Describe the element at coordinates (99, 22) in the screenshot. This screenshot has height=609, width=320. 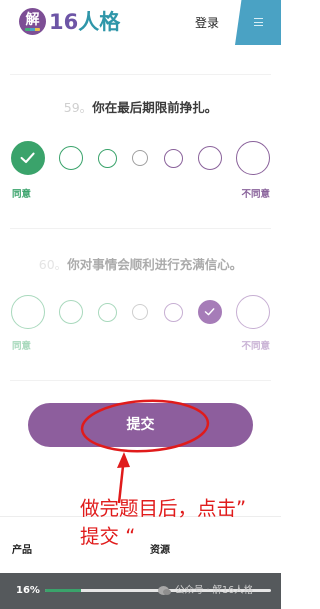
I see `logo-name-word: 人格` at that location.